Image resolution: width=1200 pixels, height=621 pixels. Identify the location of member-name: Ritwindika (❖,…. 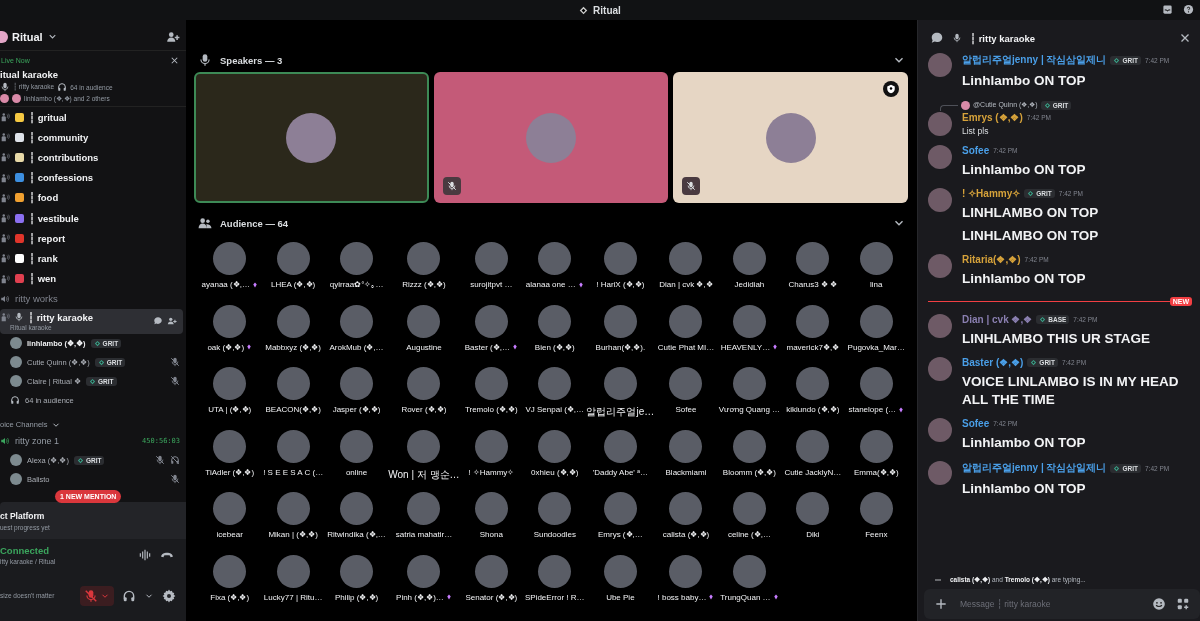
(356, 534).